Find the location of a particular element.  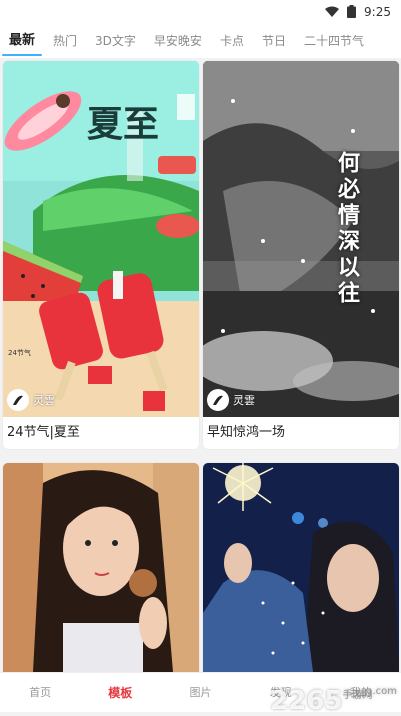

tab-3d-text: 3D文字 is located at coordinates (115, 41).